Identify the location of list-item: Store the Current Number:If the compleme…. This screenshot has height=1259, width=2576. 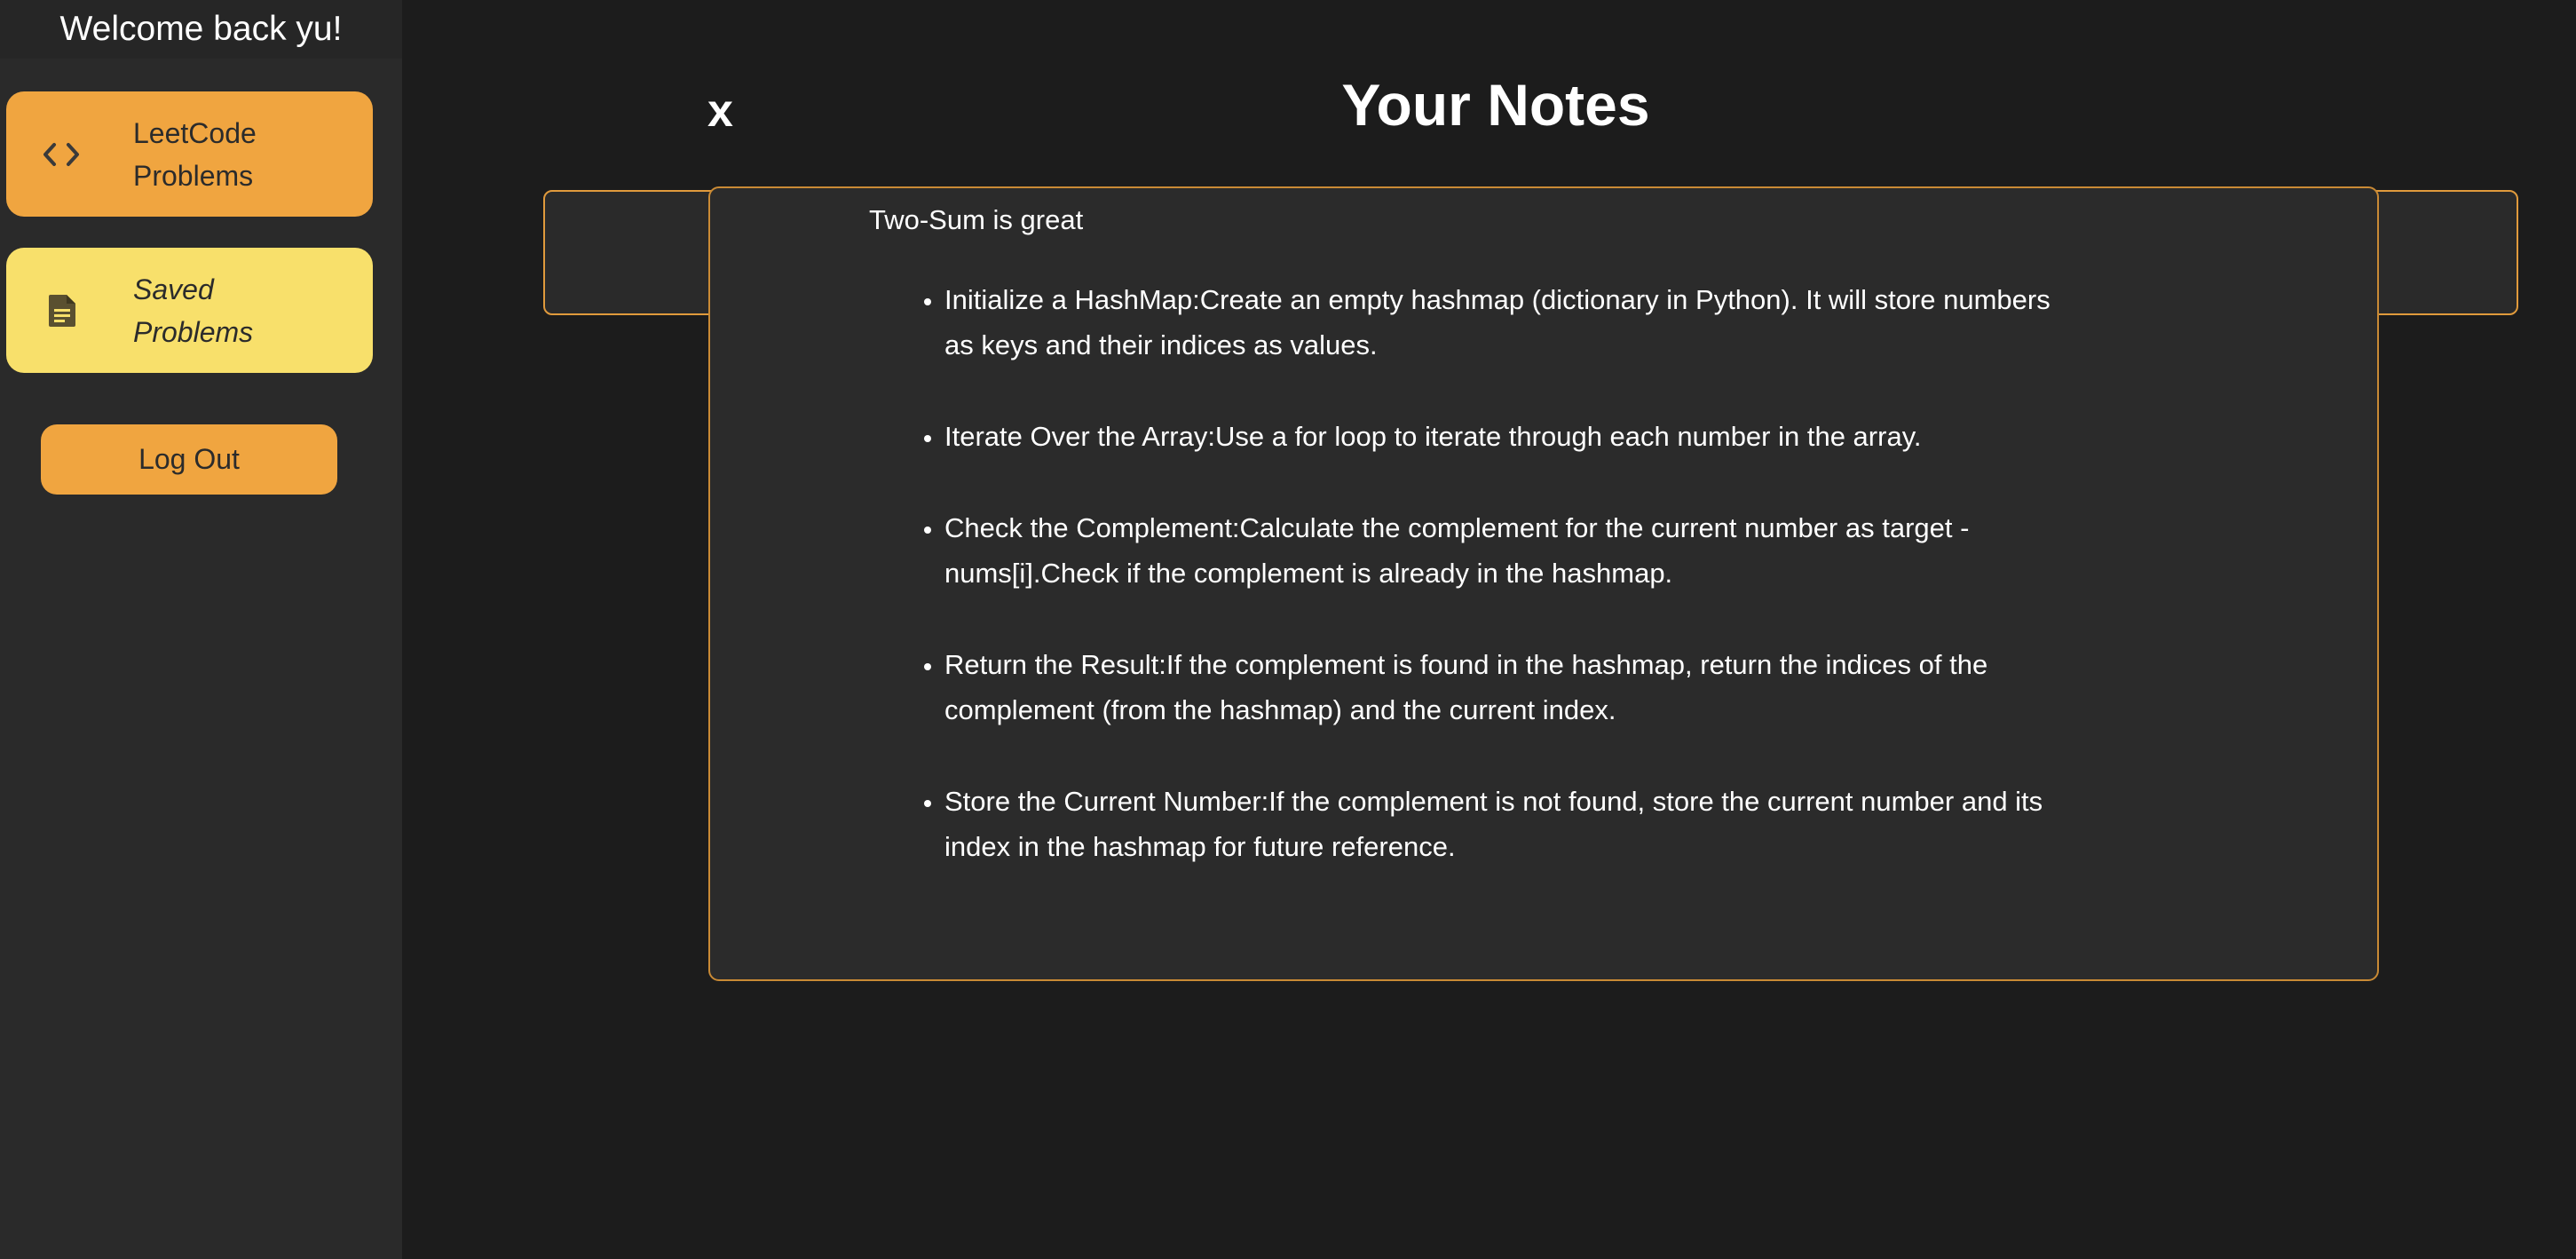
(1499, 824).